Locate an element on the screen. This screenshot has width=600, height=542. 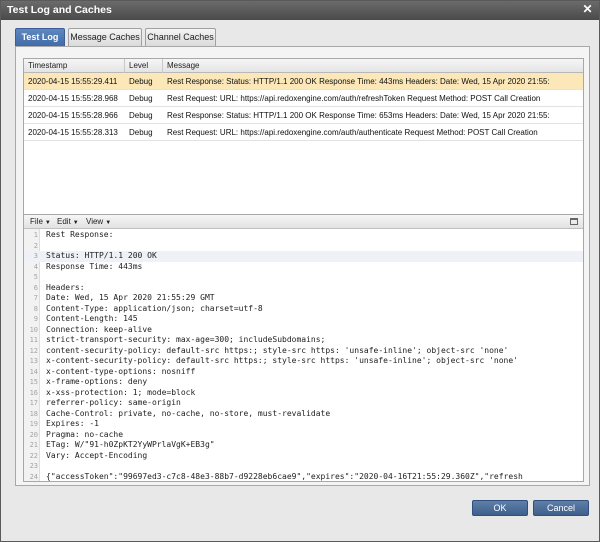
code-line: 6 Headers: is located at coordinates (303, 288).